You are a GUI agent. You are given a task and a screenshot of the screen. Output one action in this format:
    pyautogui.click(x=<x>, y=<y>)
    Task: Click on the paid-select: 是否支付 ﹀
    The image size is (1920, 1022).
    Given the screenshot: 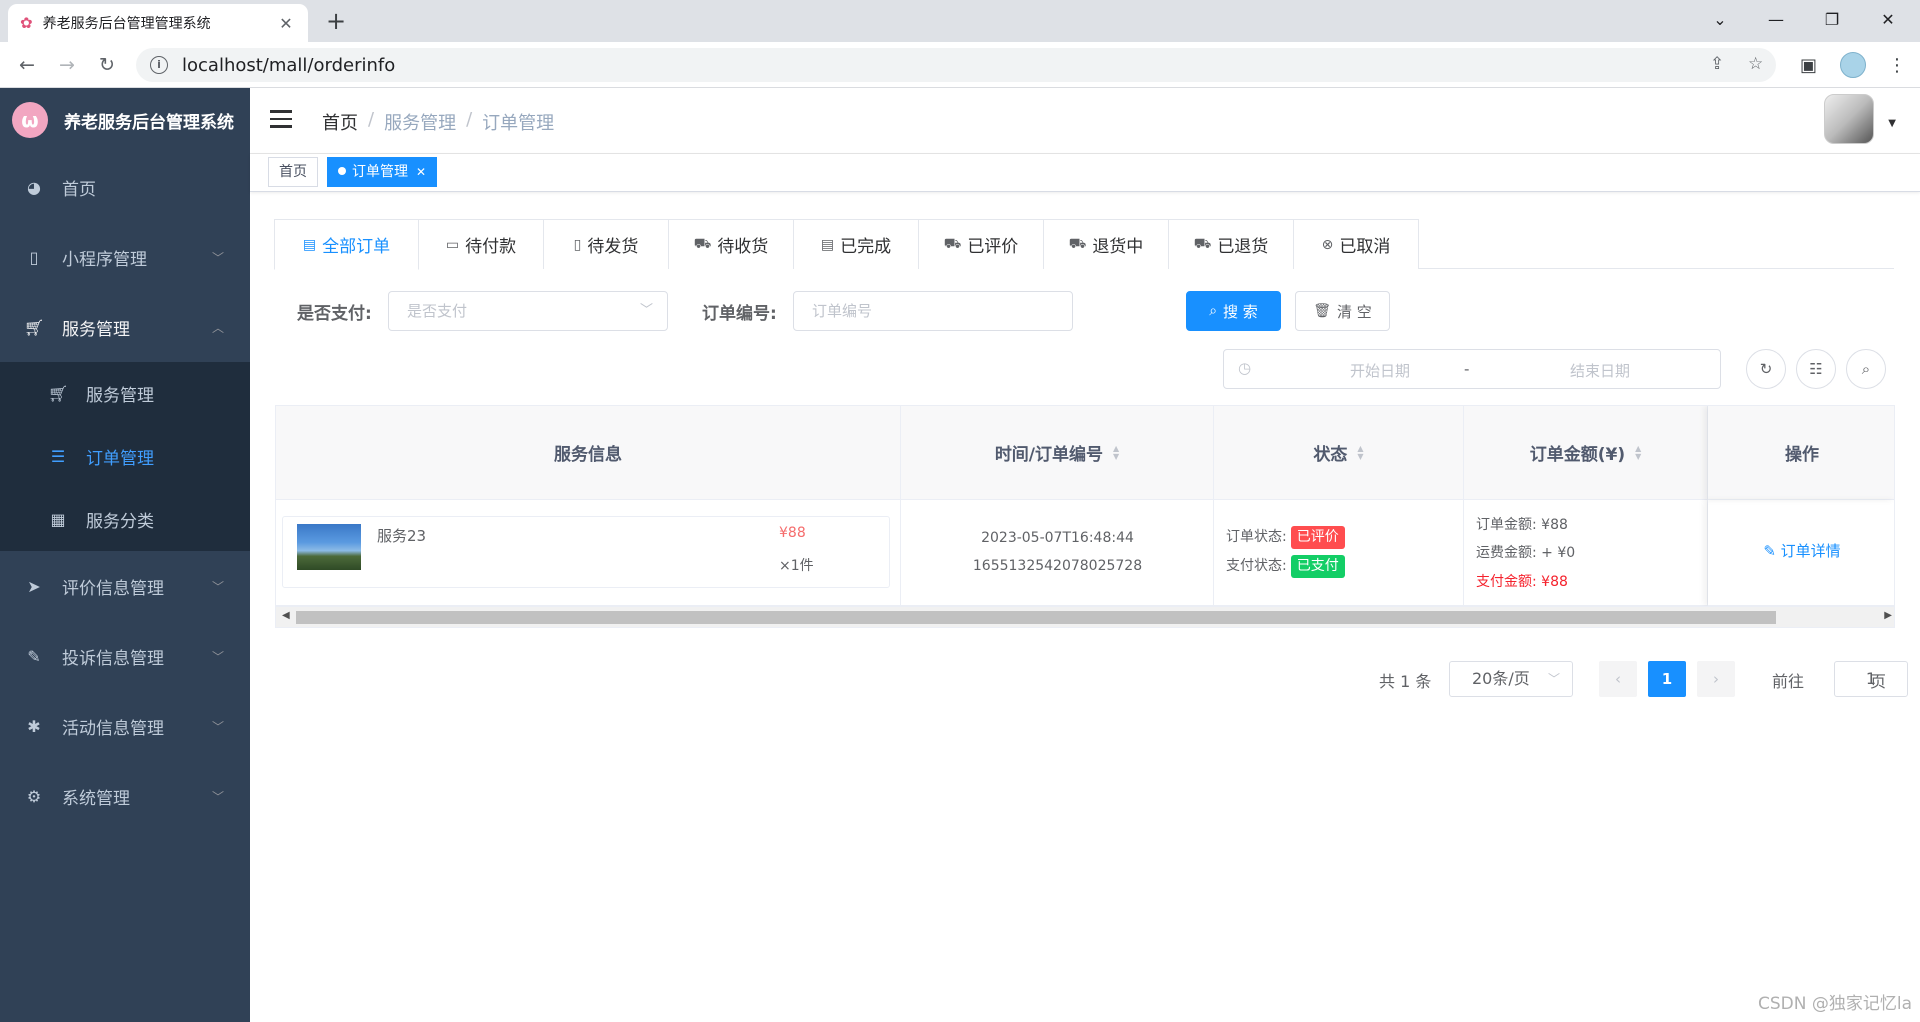 What is the action you would take?
    pyautogui.click(x=528, y=311)
    